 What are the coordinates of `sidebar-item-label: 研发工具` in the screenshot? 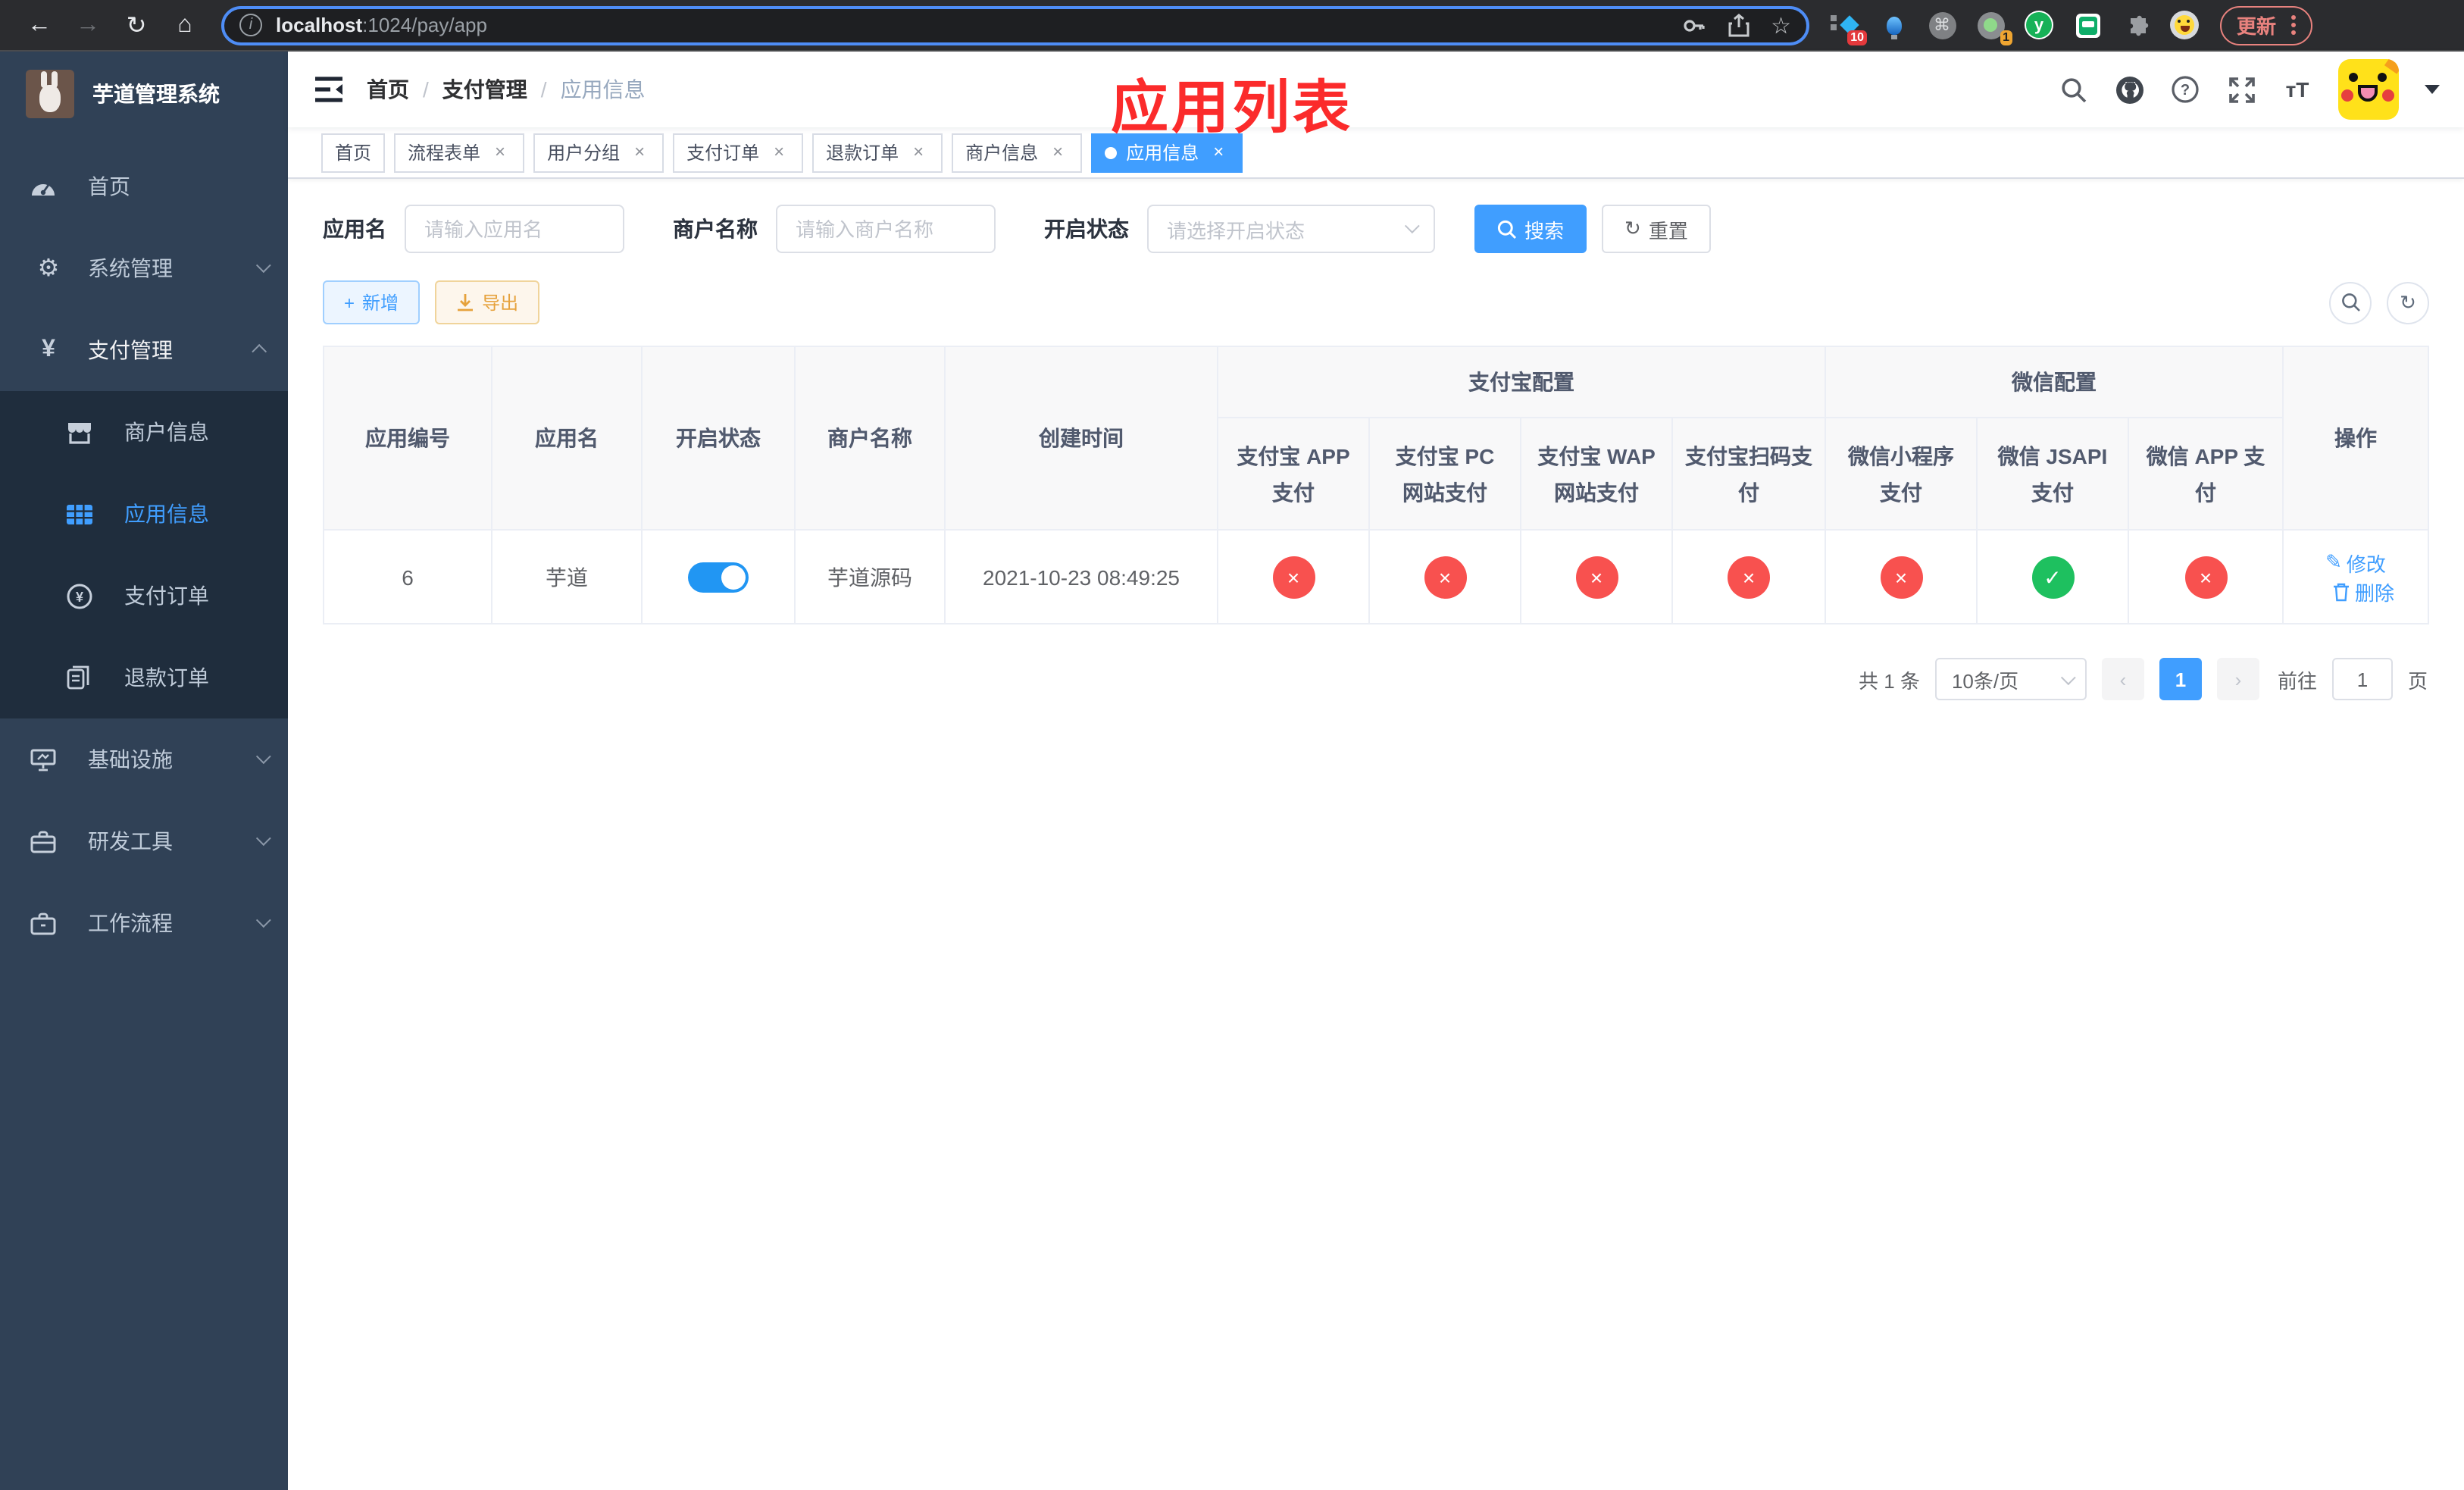 It's located at (130, 841).